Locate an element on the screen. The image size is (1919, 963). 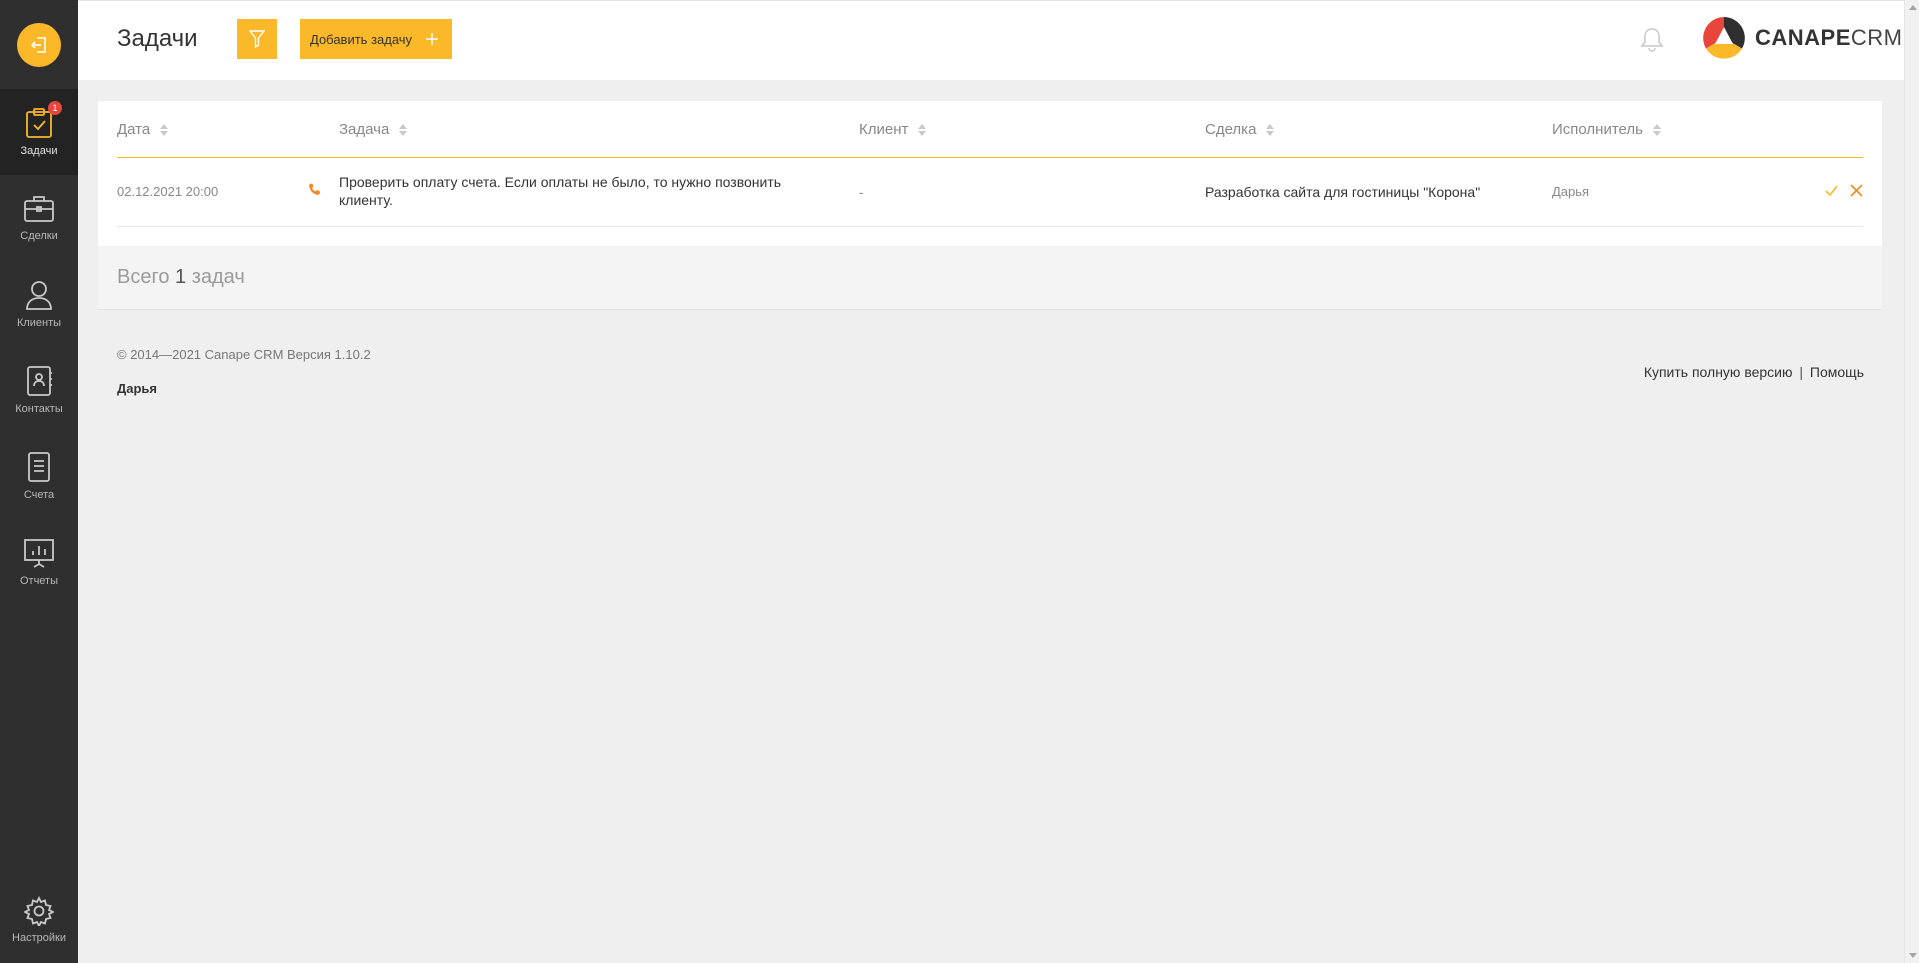
summary-prefix: Всего is located at coordinates (143, 277).